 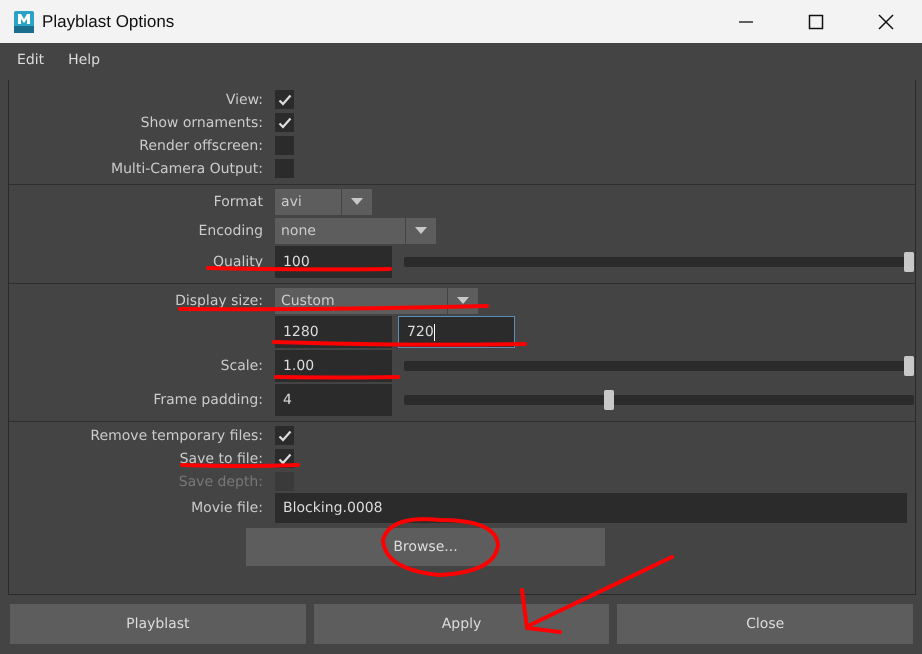 What do you see at coordinates (340, 231) in the screenshot?
I see `dropdown: none` at bounding box center [340, 231].